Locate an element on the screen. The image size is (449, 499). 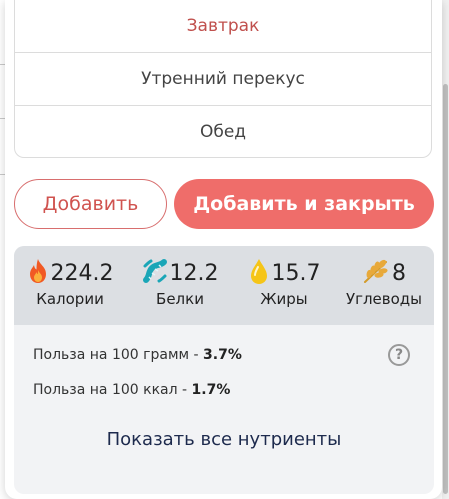
protein-label: Белки is located at coordinates (180, 299).